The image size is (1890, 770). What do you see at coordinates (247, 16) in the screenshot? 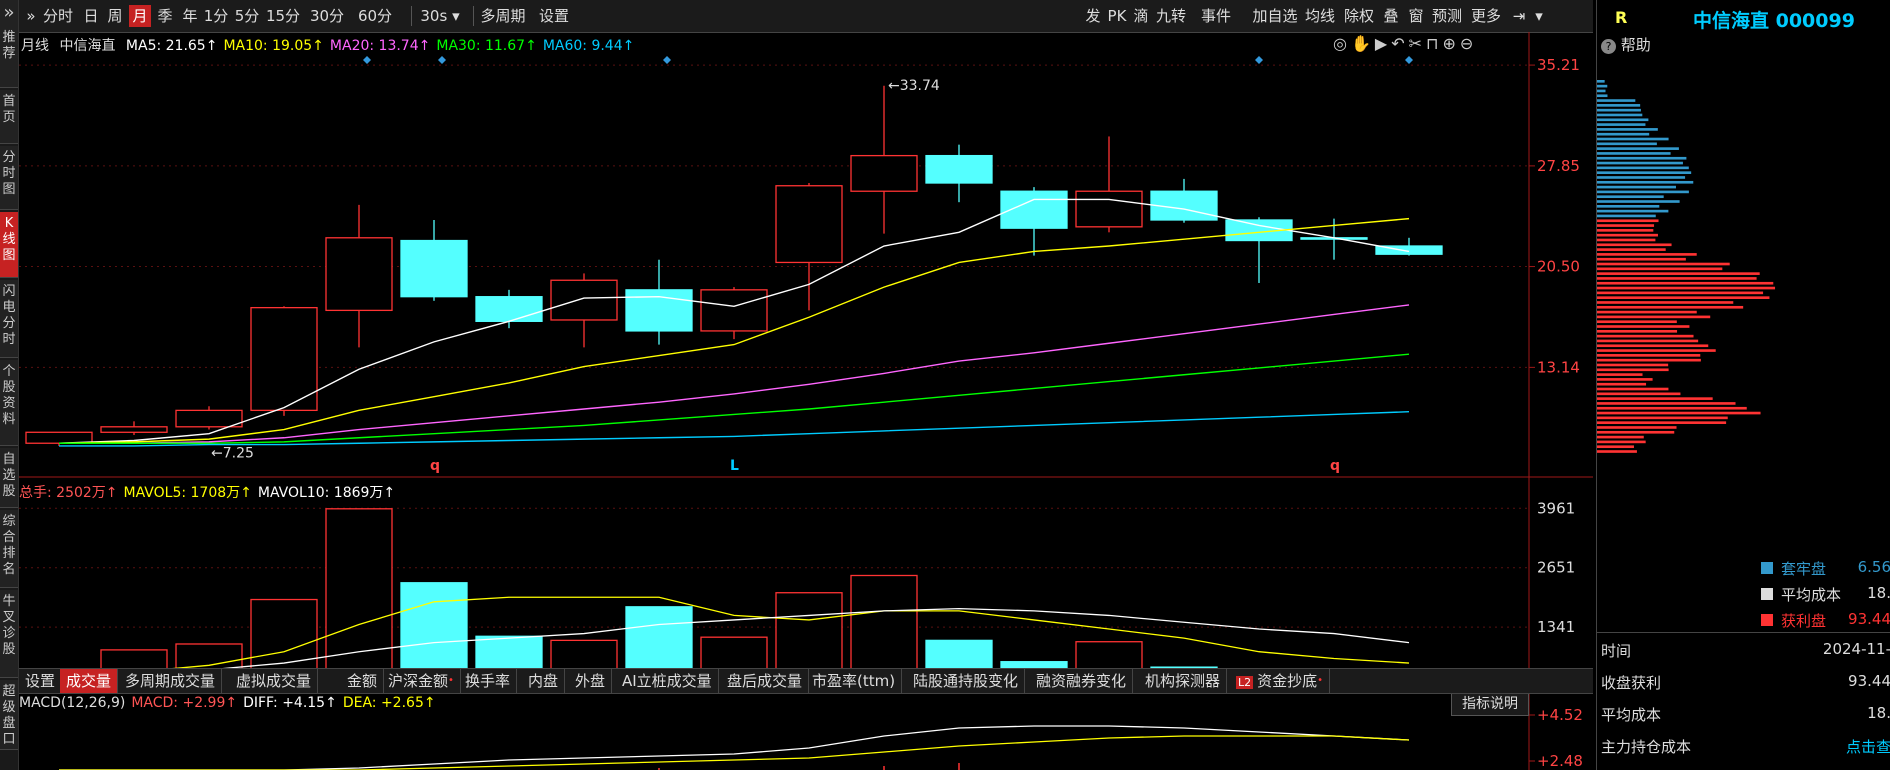
I see `period-tab: 5分` at bounding box center [247, 16].